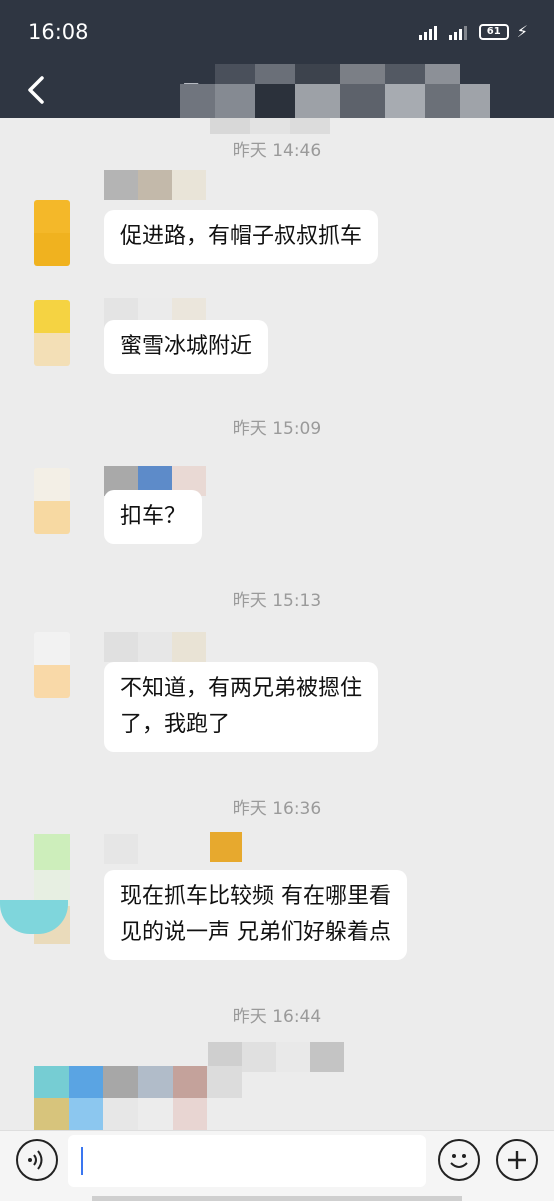 The width and height of the screenshot is (554, 1201). I want to click on message-text: 现在抓车比较频 有在哪里看, so click(255, 896).